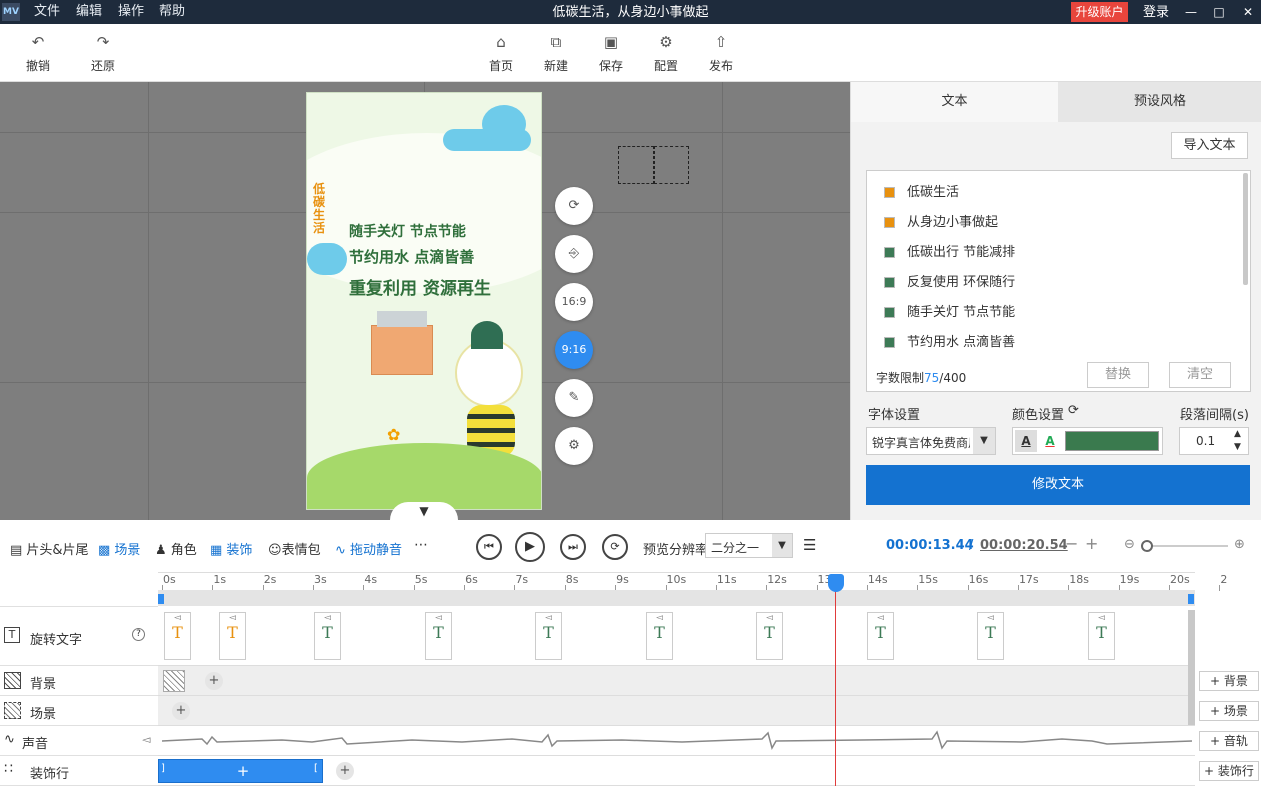 This screenshot has width=1261, height=797. Describe the element at coordinates (574, 446) in the screenshot. I see `settings-icon: ⚙` at that location.